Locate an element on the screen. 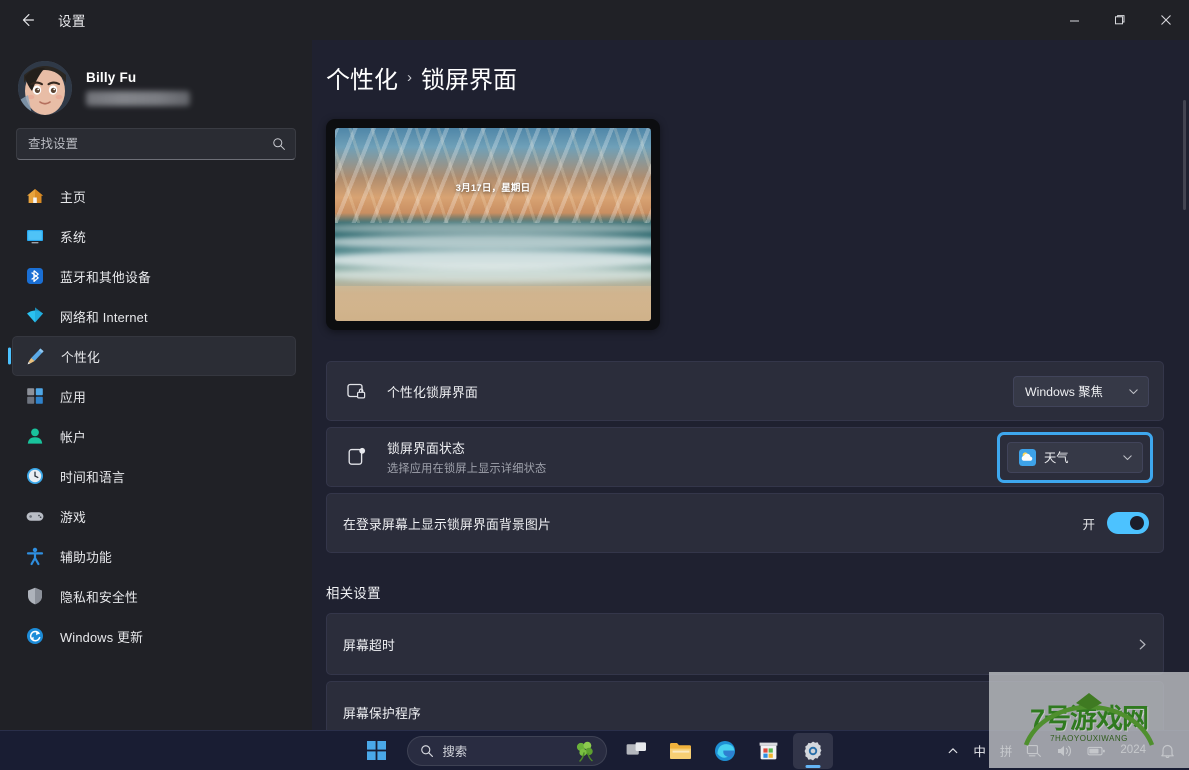 Image resolution: width=1189 pixels, height=770 pixels. sidebar-item-time-language: 时间和语言 is located at coordinates (154, 476).